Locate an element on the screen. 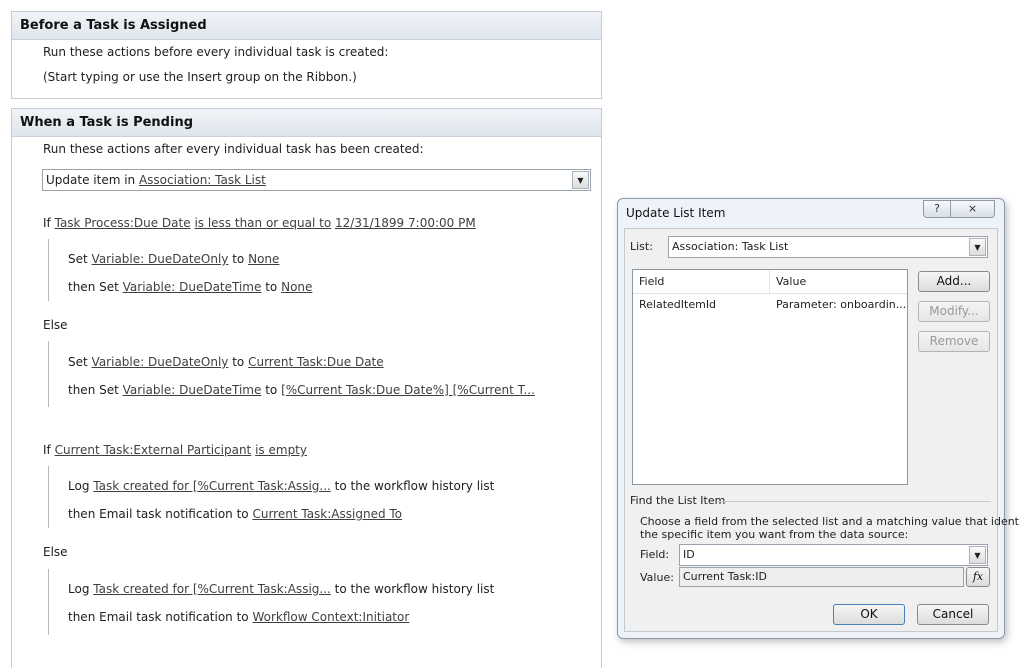 Image resolution: width=1019 pixels, height=668 pixels. help-icon: ? is located at coordinates (937, 208).